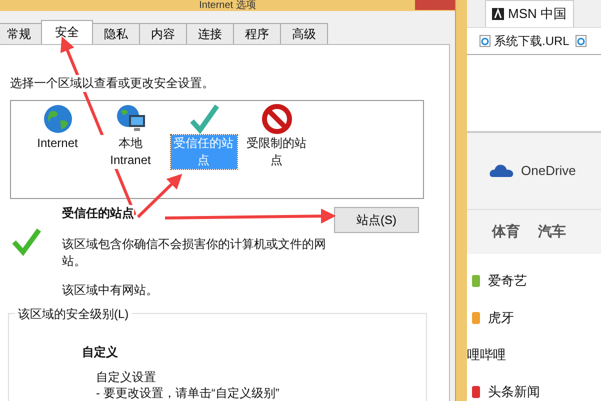 This screenshot has height=401, width=601. What do you see at coordinates (98, 213) in the screenshot?
I see `zone-title: 受信任的站点` at bounding box center [98, 213].